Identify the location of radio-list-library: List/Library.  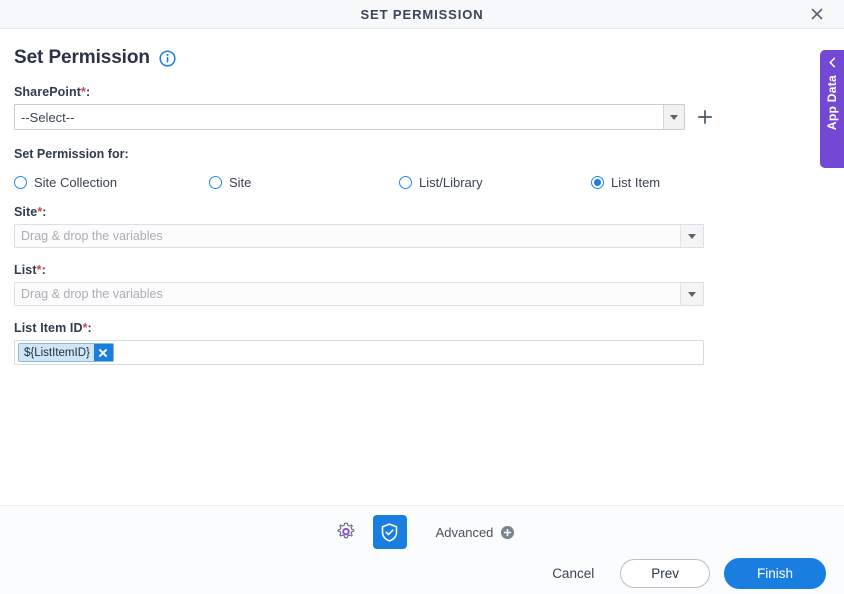
(495, 182).